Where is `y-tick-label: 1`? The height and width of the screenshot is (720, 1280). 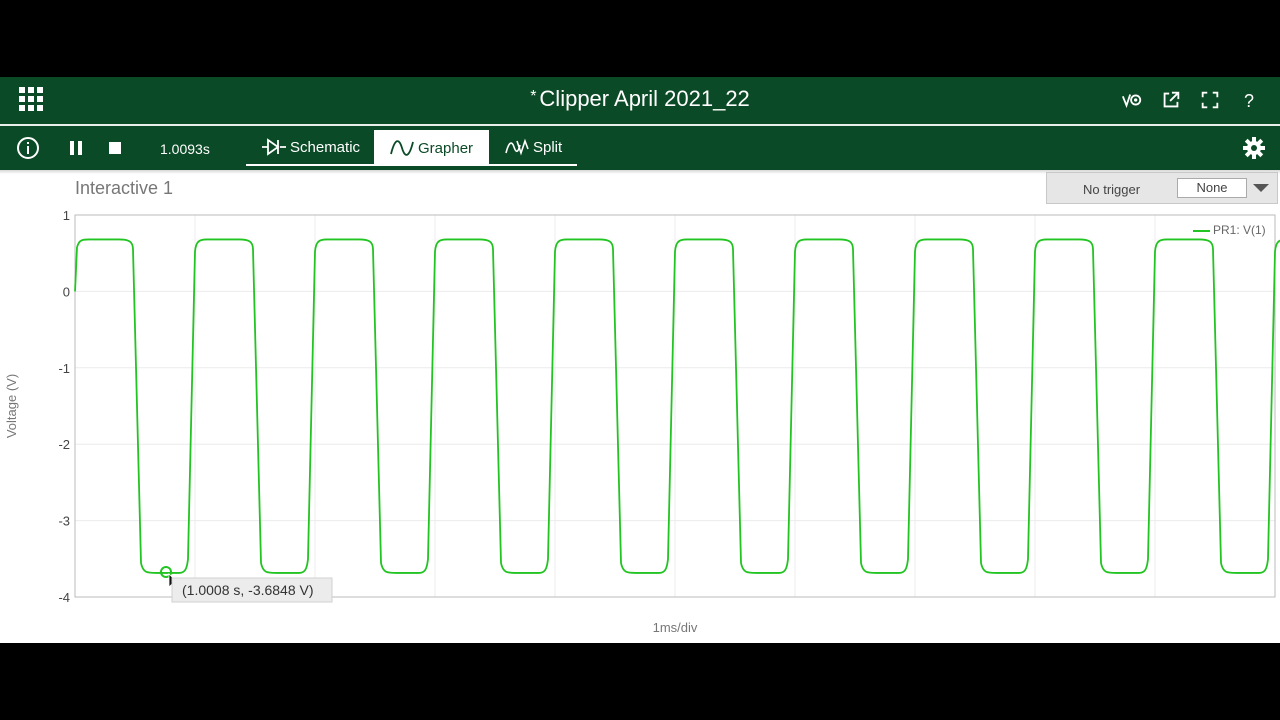 y-tick-label: 1 is located at coordinates (66, 215).